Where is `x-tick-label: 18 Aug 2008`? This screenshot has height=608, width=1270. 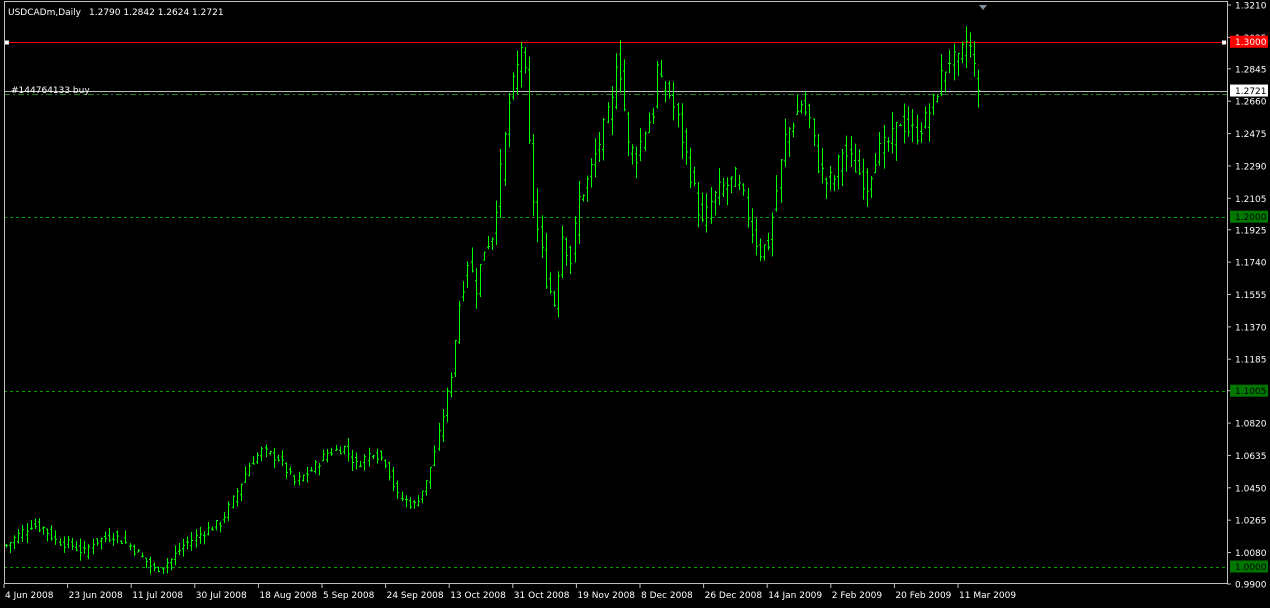 x-tick-label: 18 Aug 2008 is located at coordinates (288, 596).